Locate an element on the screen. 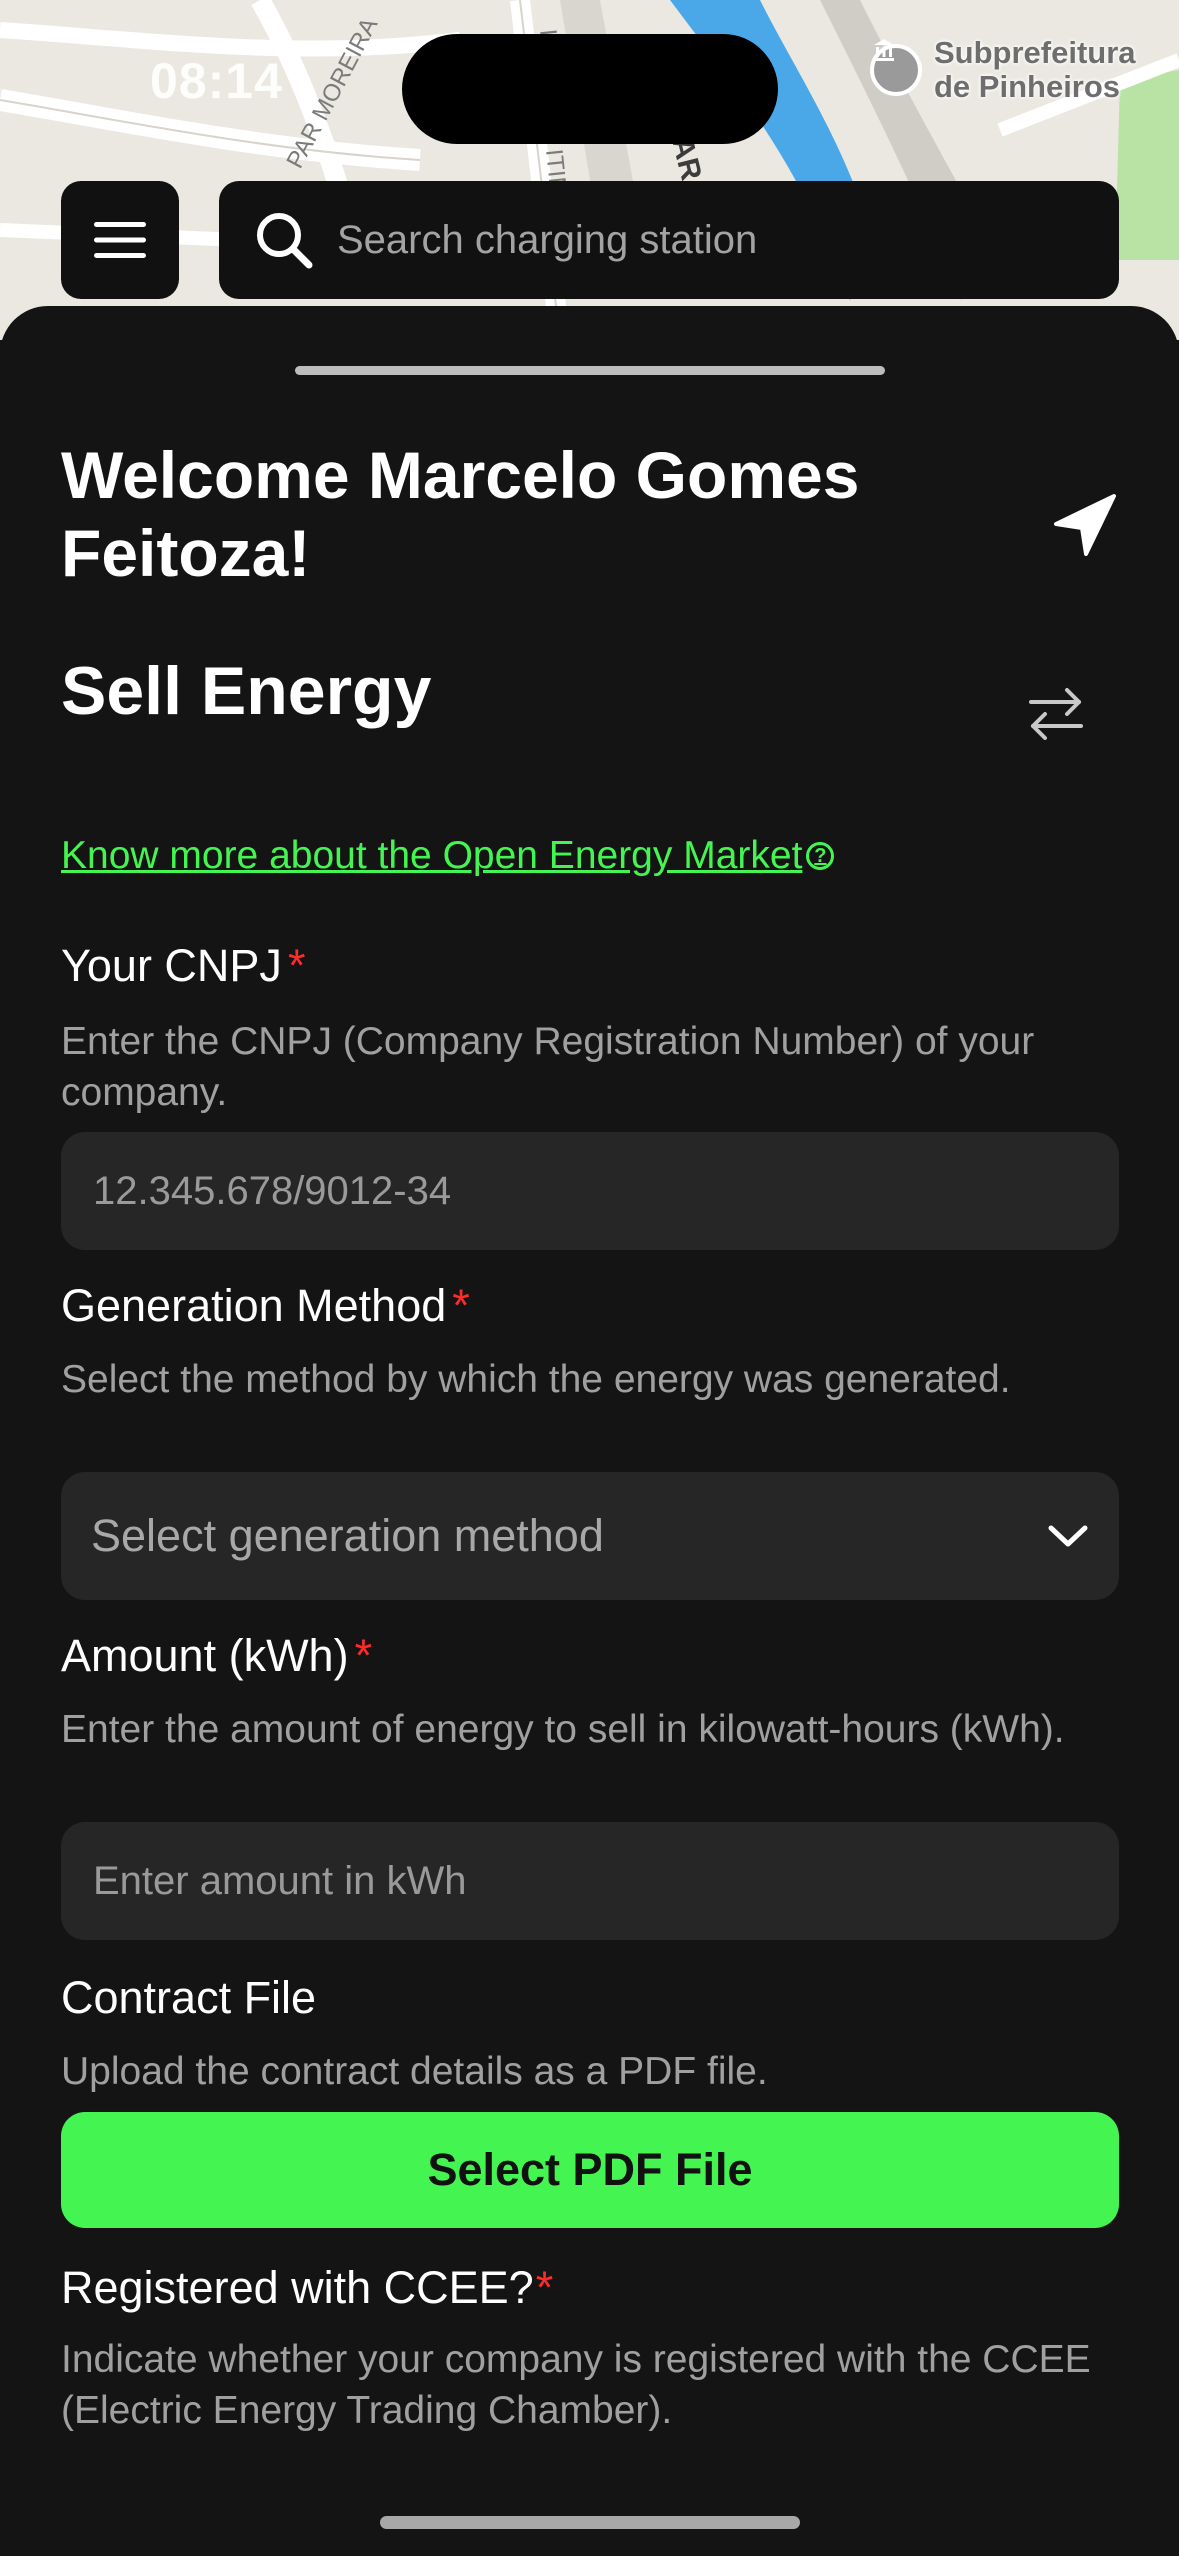  search-bar is located at coordinates (669, 240).